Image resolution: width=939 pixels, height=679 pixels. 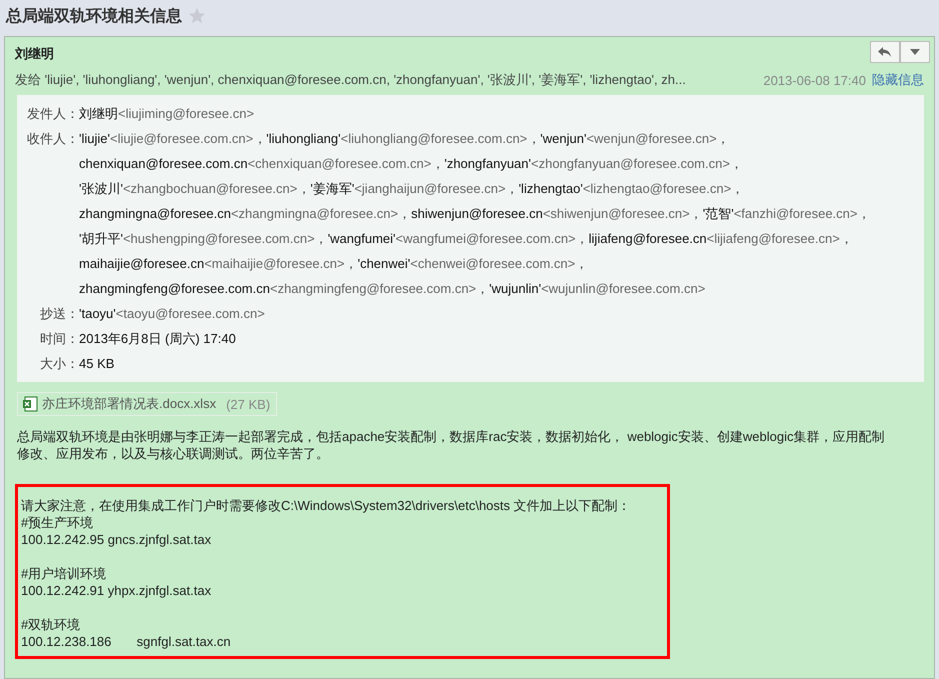 I want to click on recipient-name: '姜海军', so click(x=332, y=189).